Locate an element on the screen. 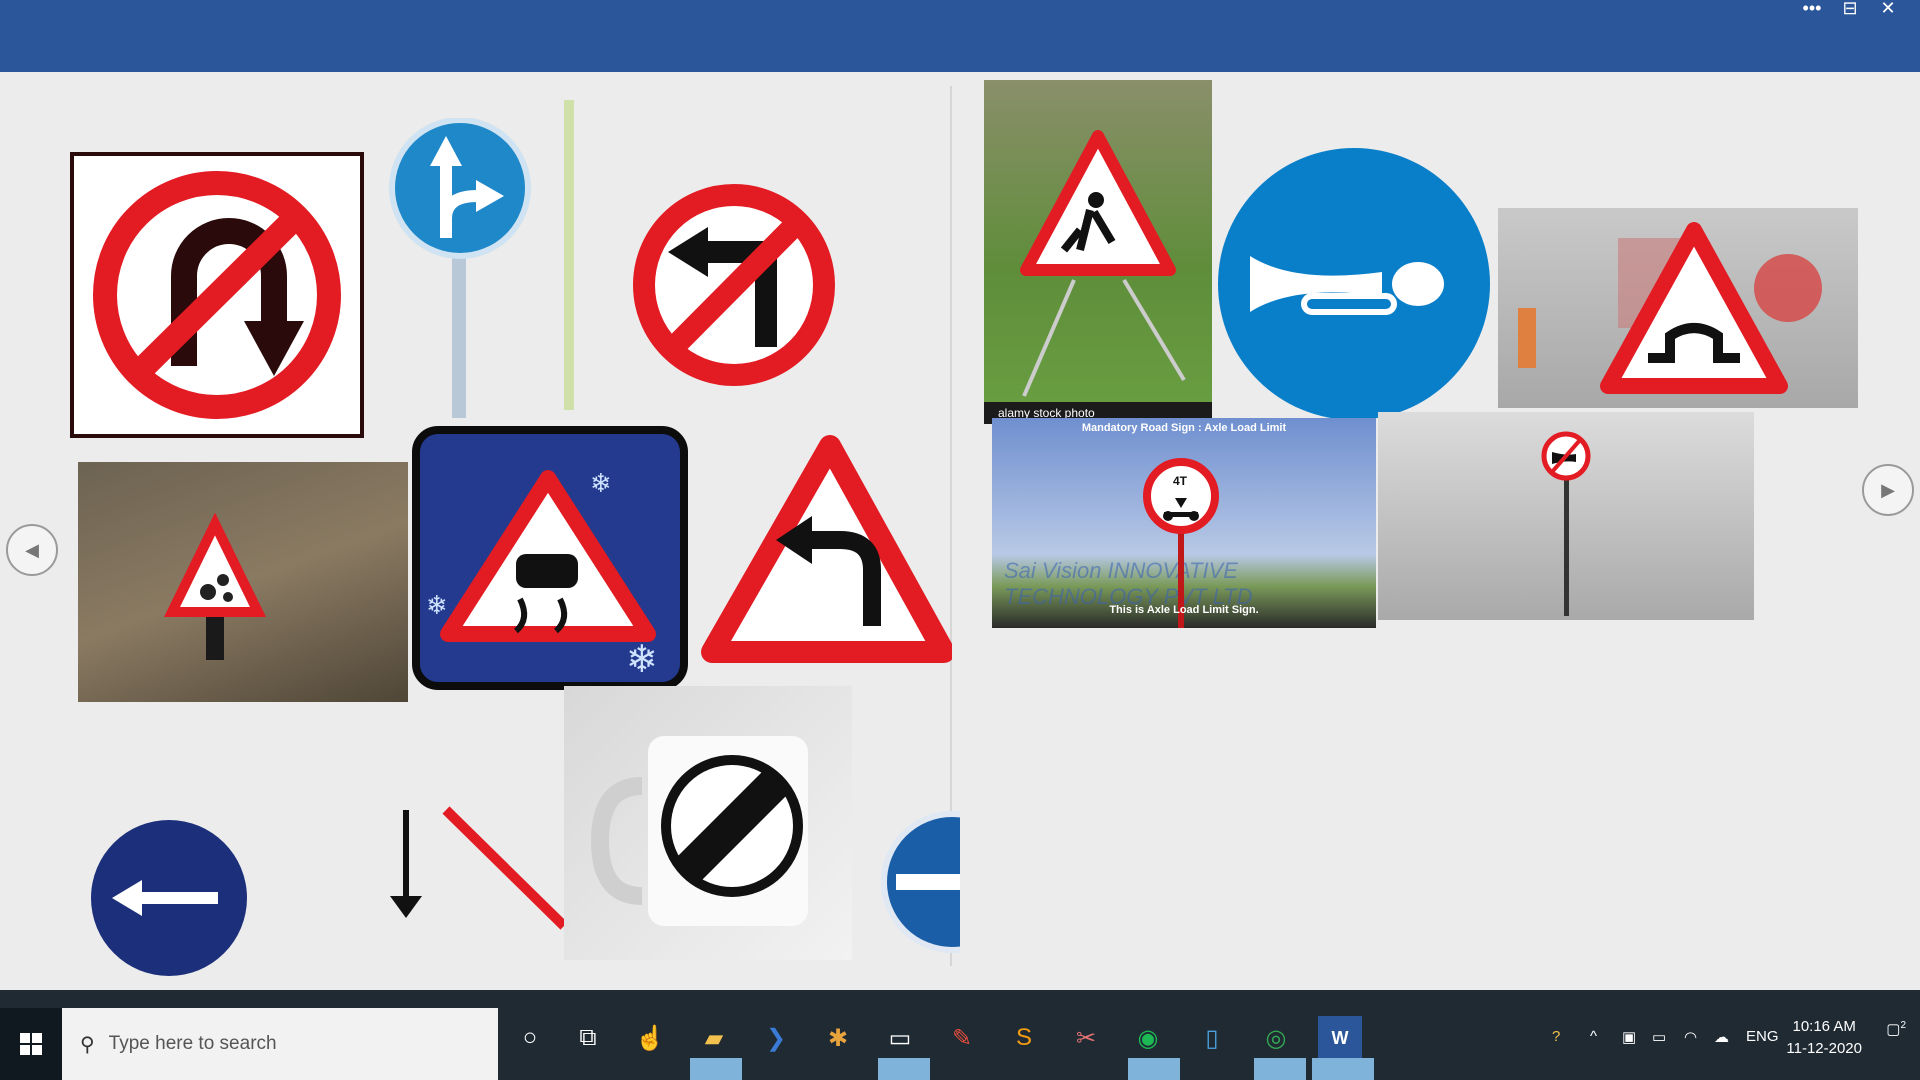 This screenshot has width=1920, height=1080. battery-icon: ▭ is located at coordinates (1659, 1037).